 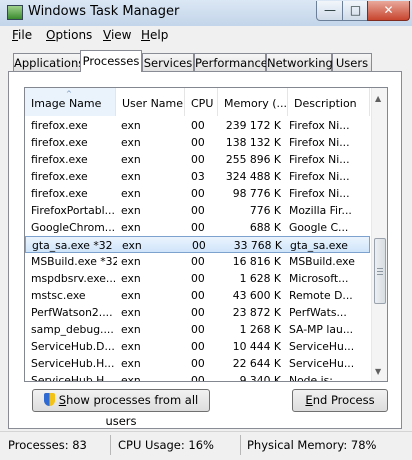 What do you see at coordinates (121, 408) in the screenshot?
I see `show-all-processes-button: Show processes from all users` at bounding box center [121, 408].